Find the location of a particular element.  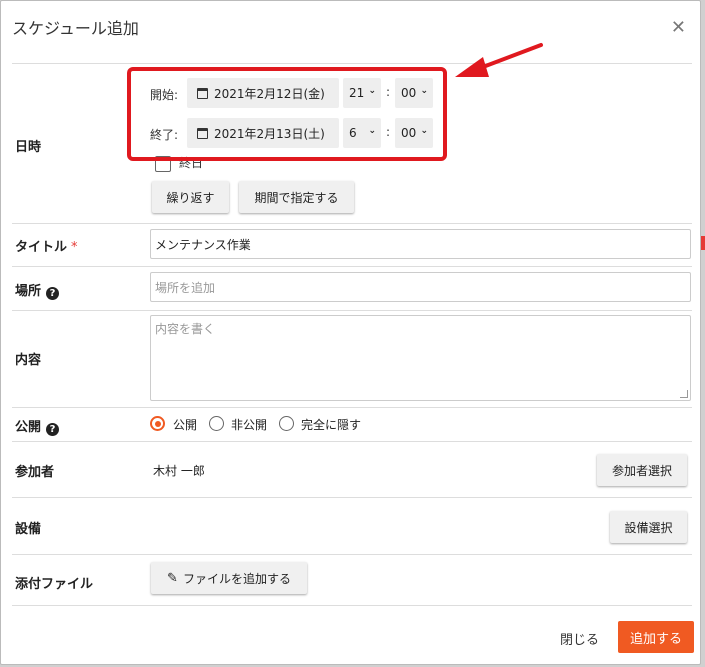

period-button: 期間で指定する is located at coordinates (296, 197).